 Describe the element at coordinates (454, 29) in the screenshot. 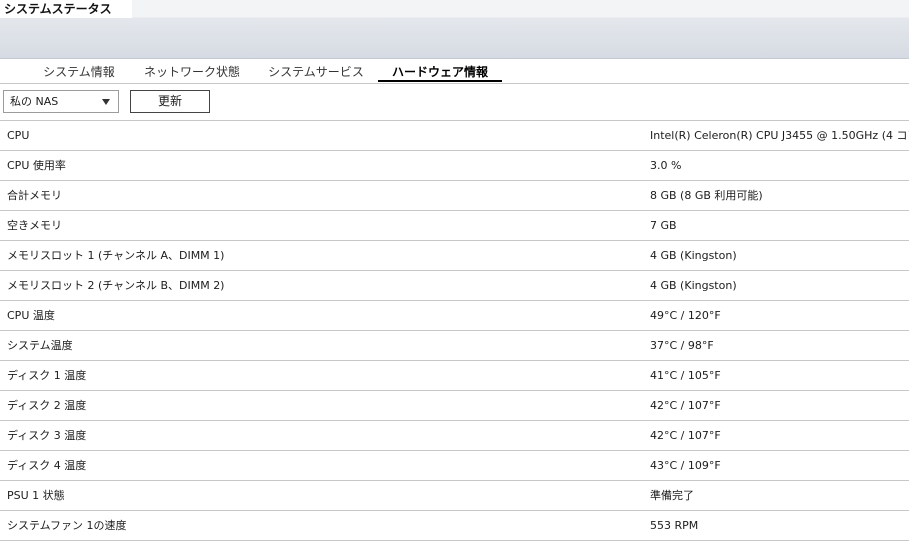

I see `window-titlebar: システムステータス` at that location.